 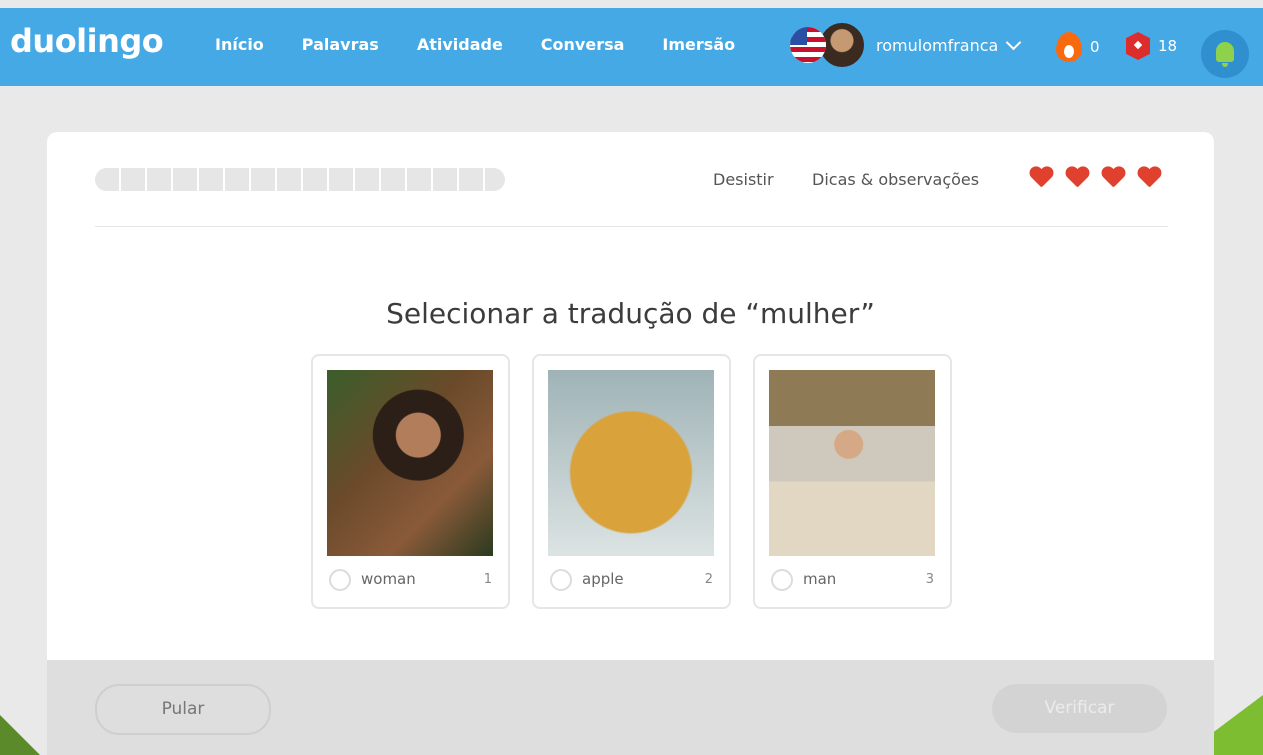 I want to click on choice-label: woman, so click(x=388, y=579).